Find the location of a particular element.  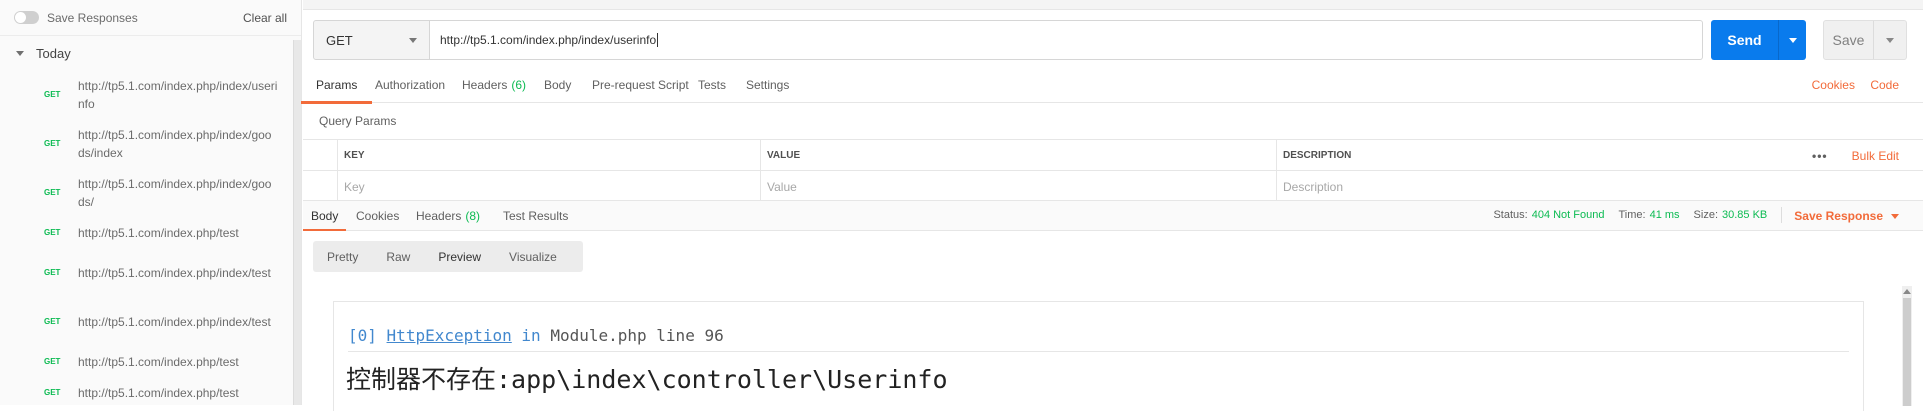

format-raw: Raw is located at coordinates (398, 256).